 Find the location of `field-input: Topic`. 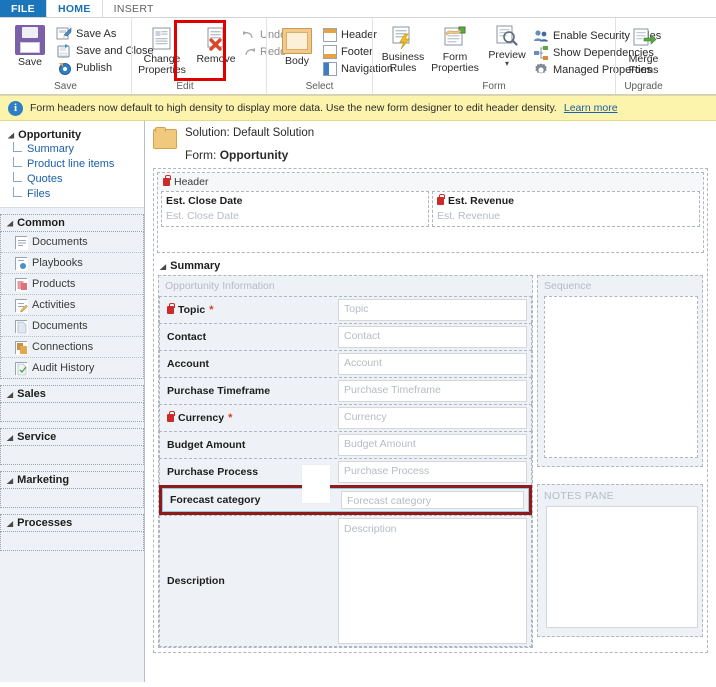

field-input: Topic is located at coordinates (432, 310).